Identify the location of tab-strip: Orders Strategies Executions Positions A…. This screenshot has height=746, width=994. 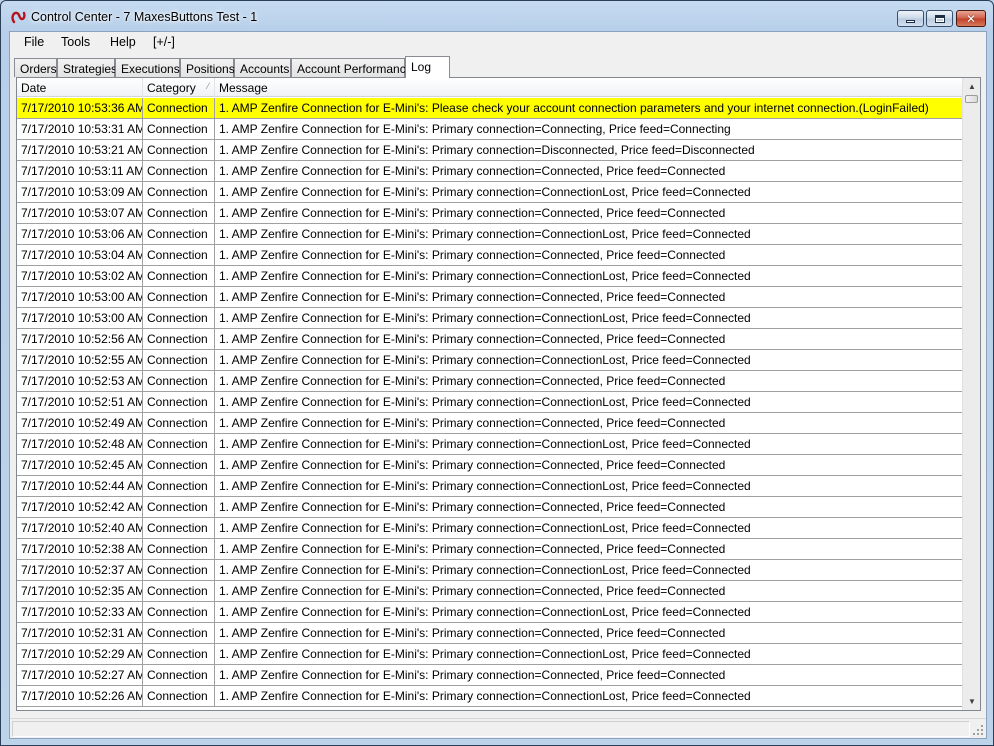
(499, 67).